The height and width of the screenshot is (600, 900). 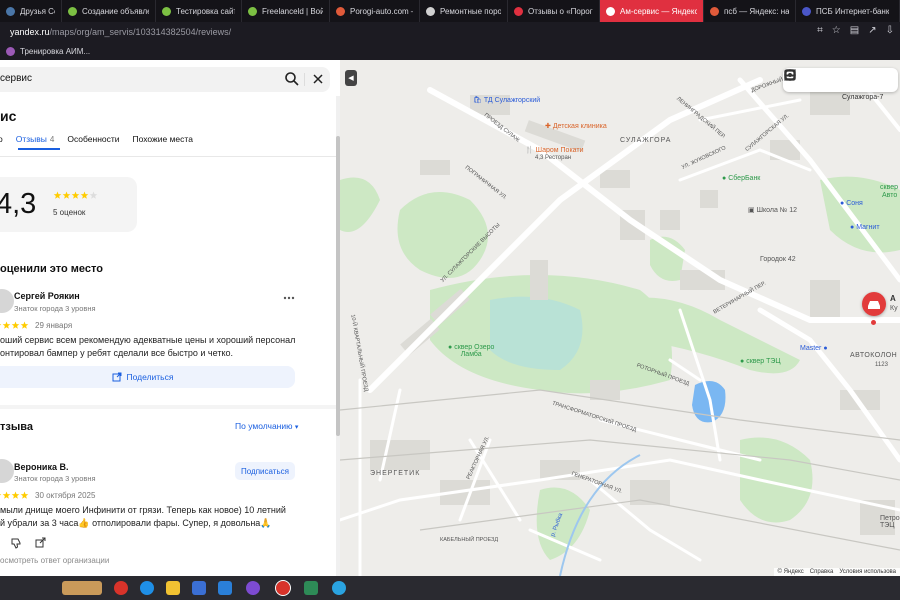 I want to click on panels-icon, so click(x=790, y=75).